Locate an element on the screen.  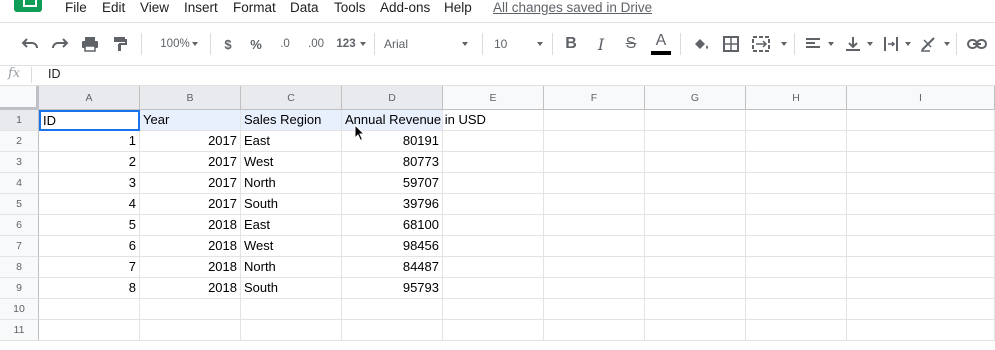
undo-icon is located at coordinates (30, 44).